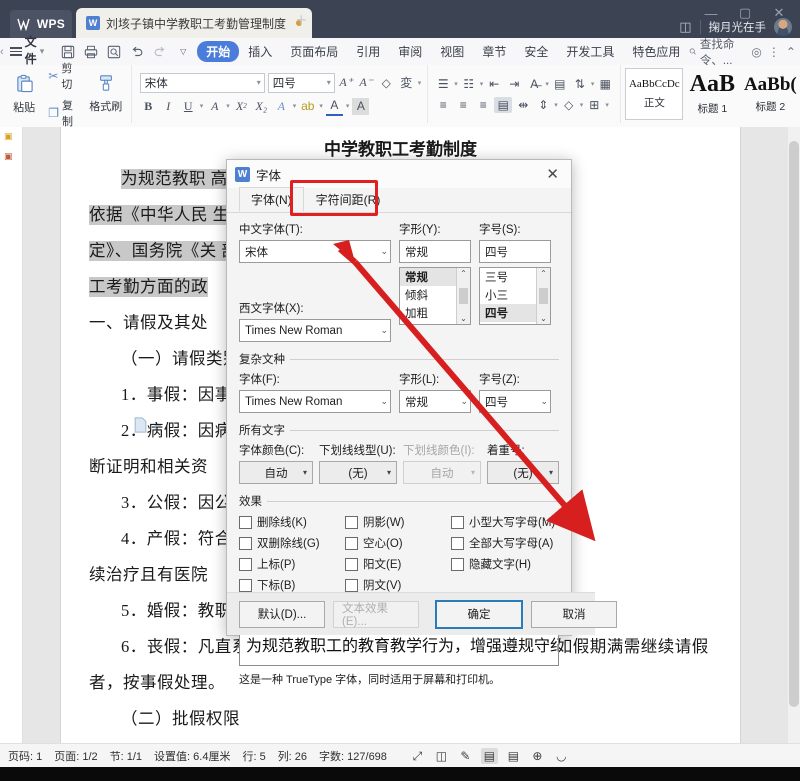 The height and width of the screenshot is (781, 800). Describe the element at coordinates (168, 106) in the screenshot. I see `italic-icon: I` at that location.